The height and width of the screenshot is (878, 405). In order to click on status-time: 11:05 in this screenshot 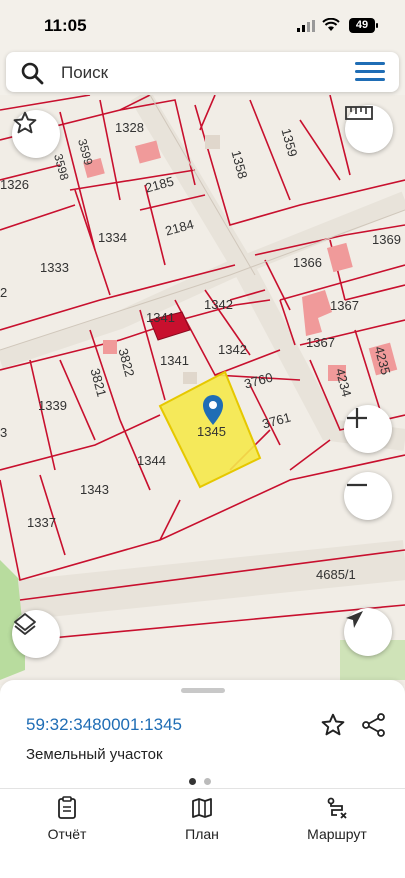, I will do `click(65, 25)`.